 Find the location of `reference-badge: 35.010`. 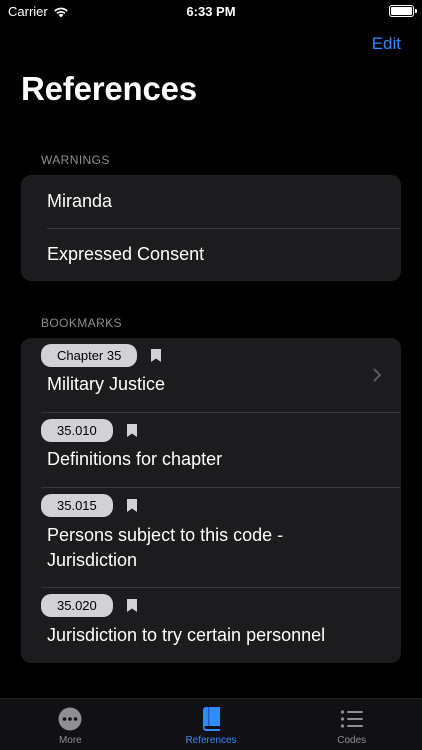

reference-badge: 35.010 is located at coordinates (77, 430).